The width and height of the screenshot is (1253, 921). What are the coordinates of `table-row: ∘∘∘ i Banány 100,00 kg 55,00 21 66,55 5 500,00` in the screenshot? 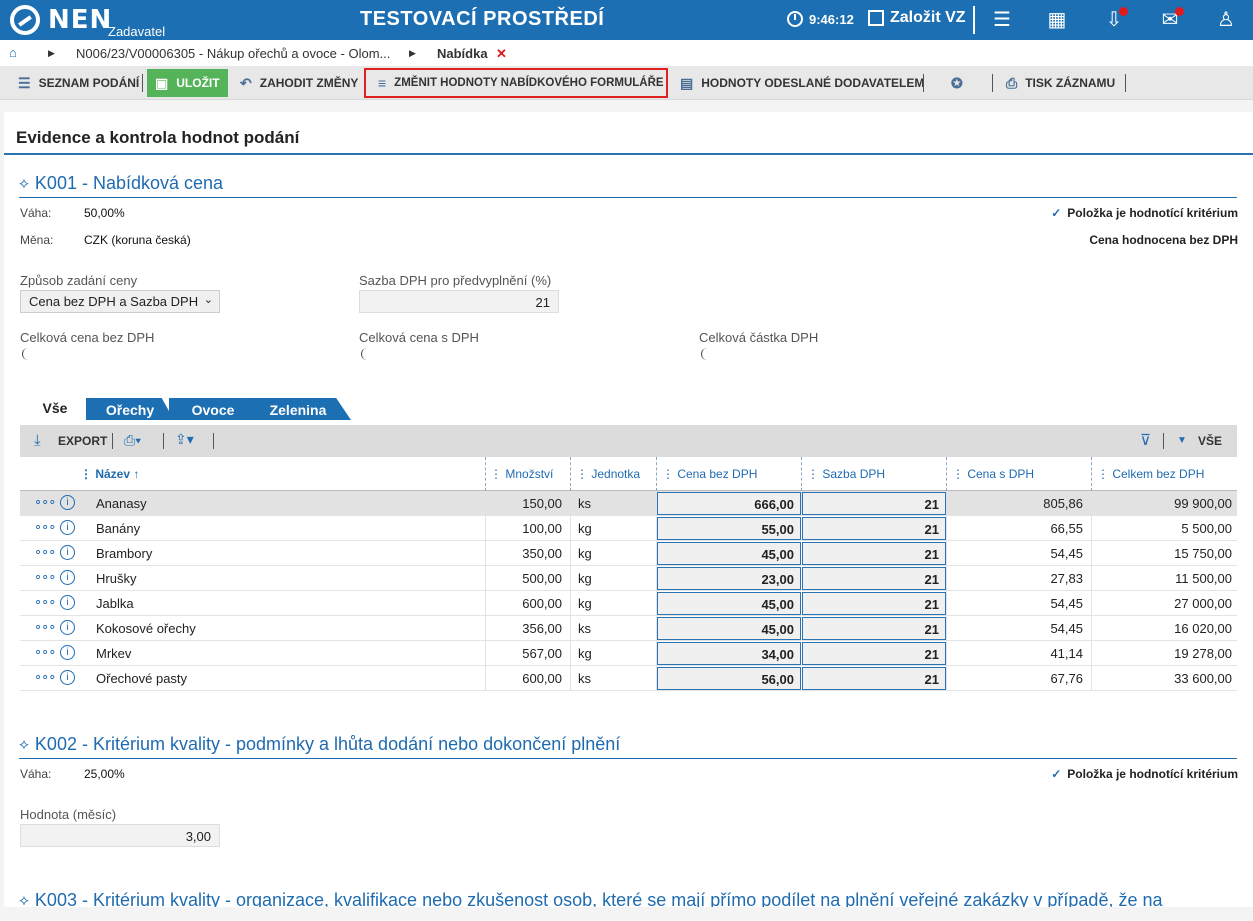 It's located at (628, 528).